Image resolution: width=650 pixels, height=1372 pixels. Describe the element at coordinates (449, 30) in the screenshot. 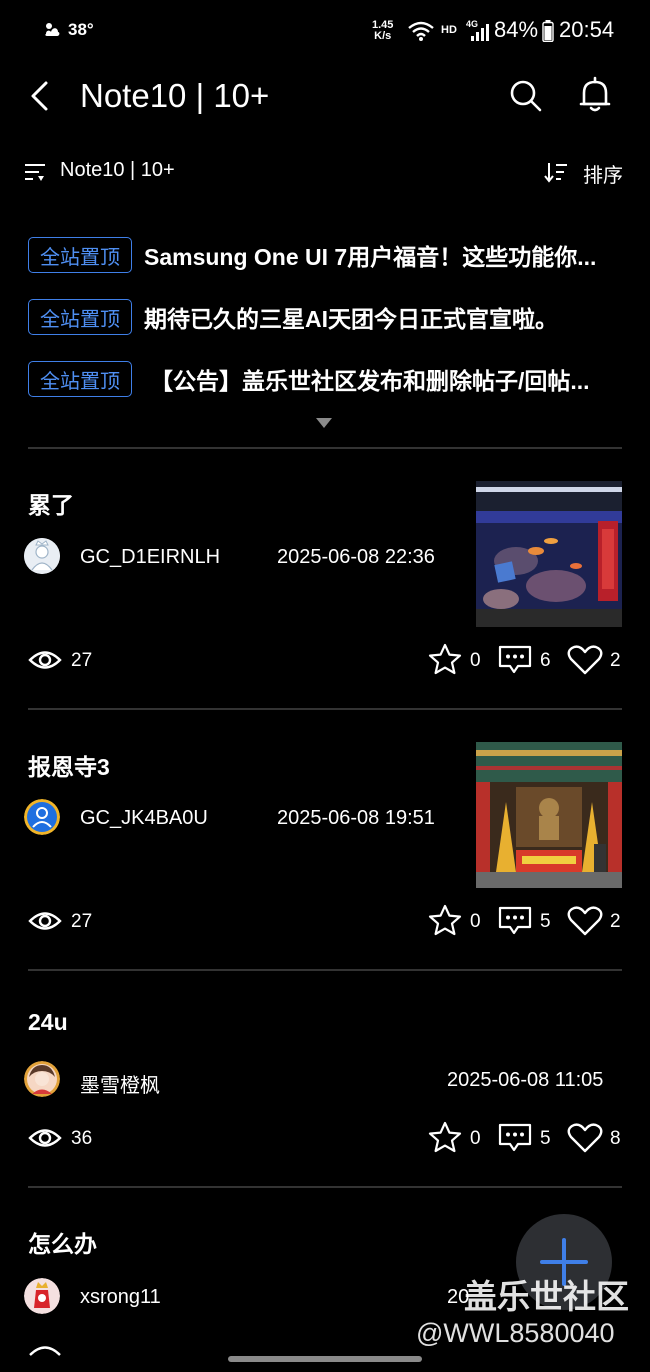

I see `hd-indicator: HD` at that location.